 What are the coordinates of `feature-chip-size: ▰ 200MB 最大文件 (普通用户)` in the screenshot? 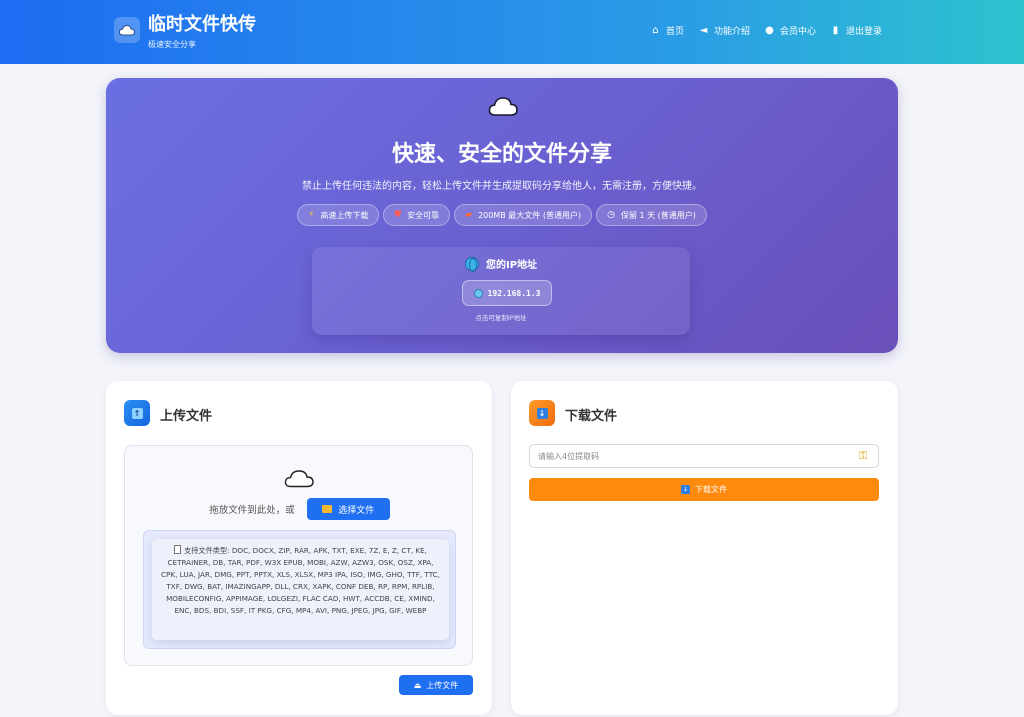 It's located at (523, 215).